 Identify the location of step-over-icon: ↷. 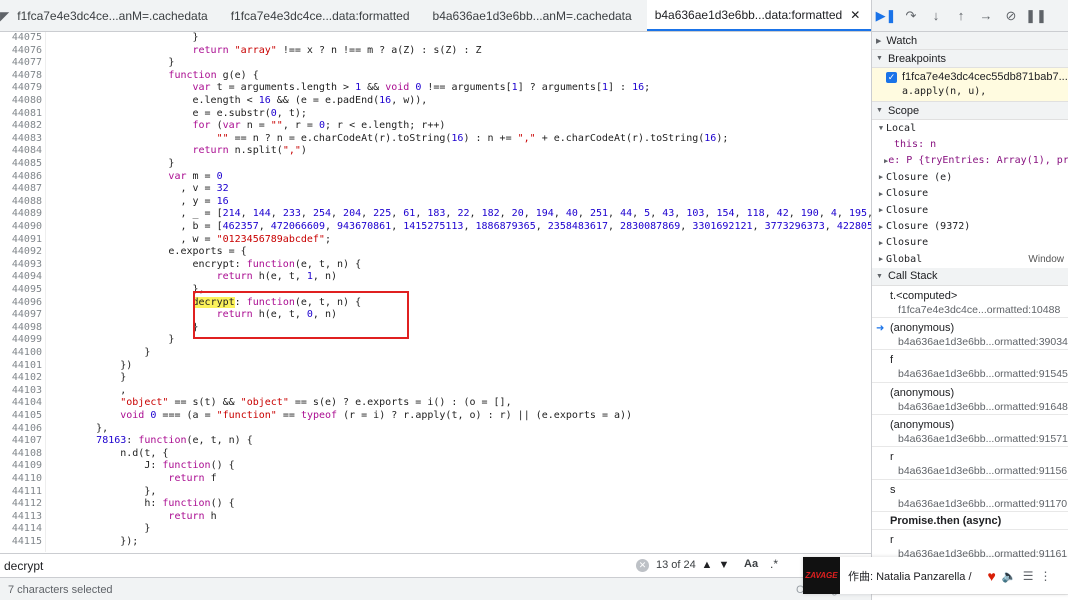
(911, 16).